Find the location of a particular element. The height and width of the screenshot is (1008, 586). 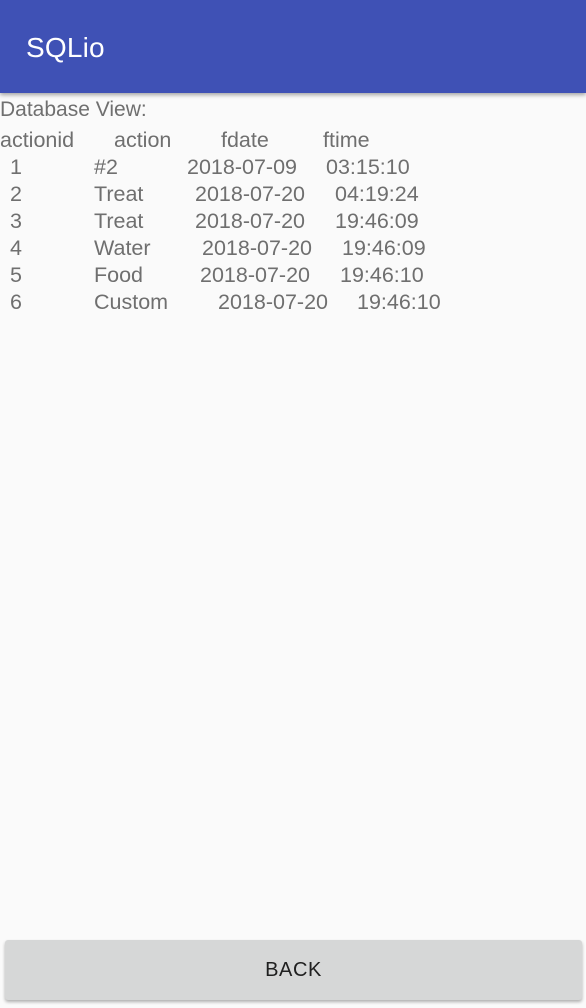

table-row-cell-actionid: 1 is located at coordinates (16, 167).